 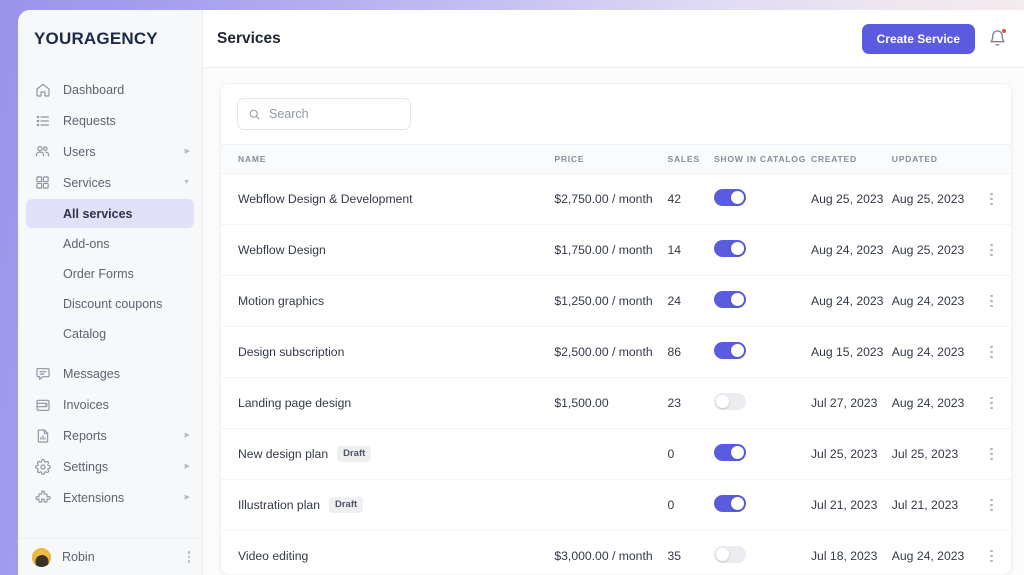 What do you see at coordinates (110, 435) in the screenshot?
I see `sidebar-item-reports: Reports ▶` at bounding box center [110, 435].